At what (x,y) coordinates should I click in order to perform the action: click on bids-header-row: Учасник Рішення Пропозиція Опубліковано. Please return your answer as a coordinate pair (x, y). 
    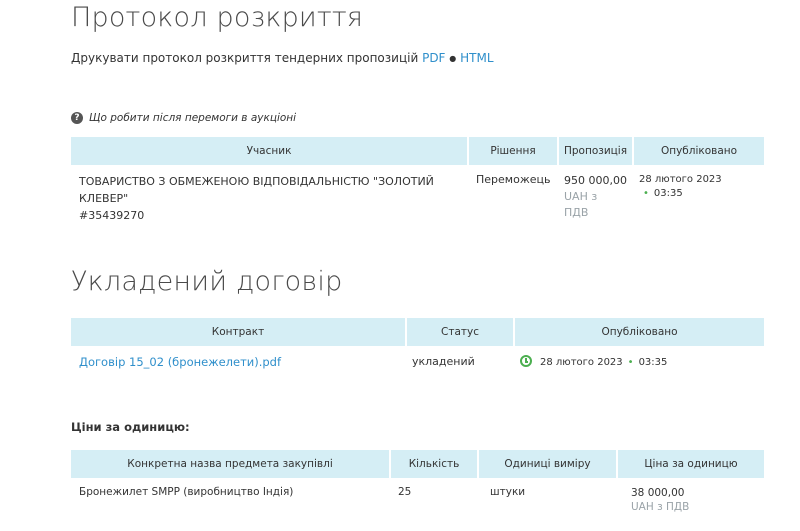
    Looking at the image, I should click on (417, 151).